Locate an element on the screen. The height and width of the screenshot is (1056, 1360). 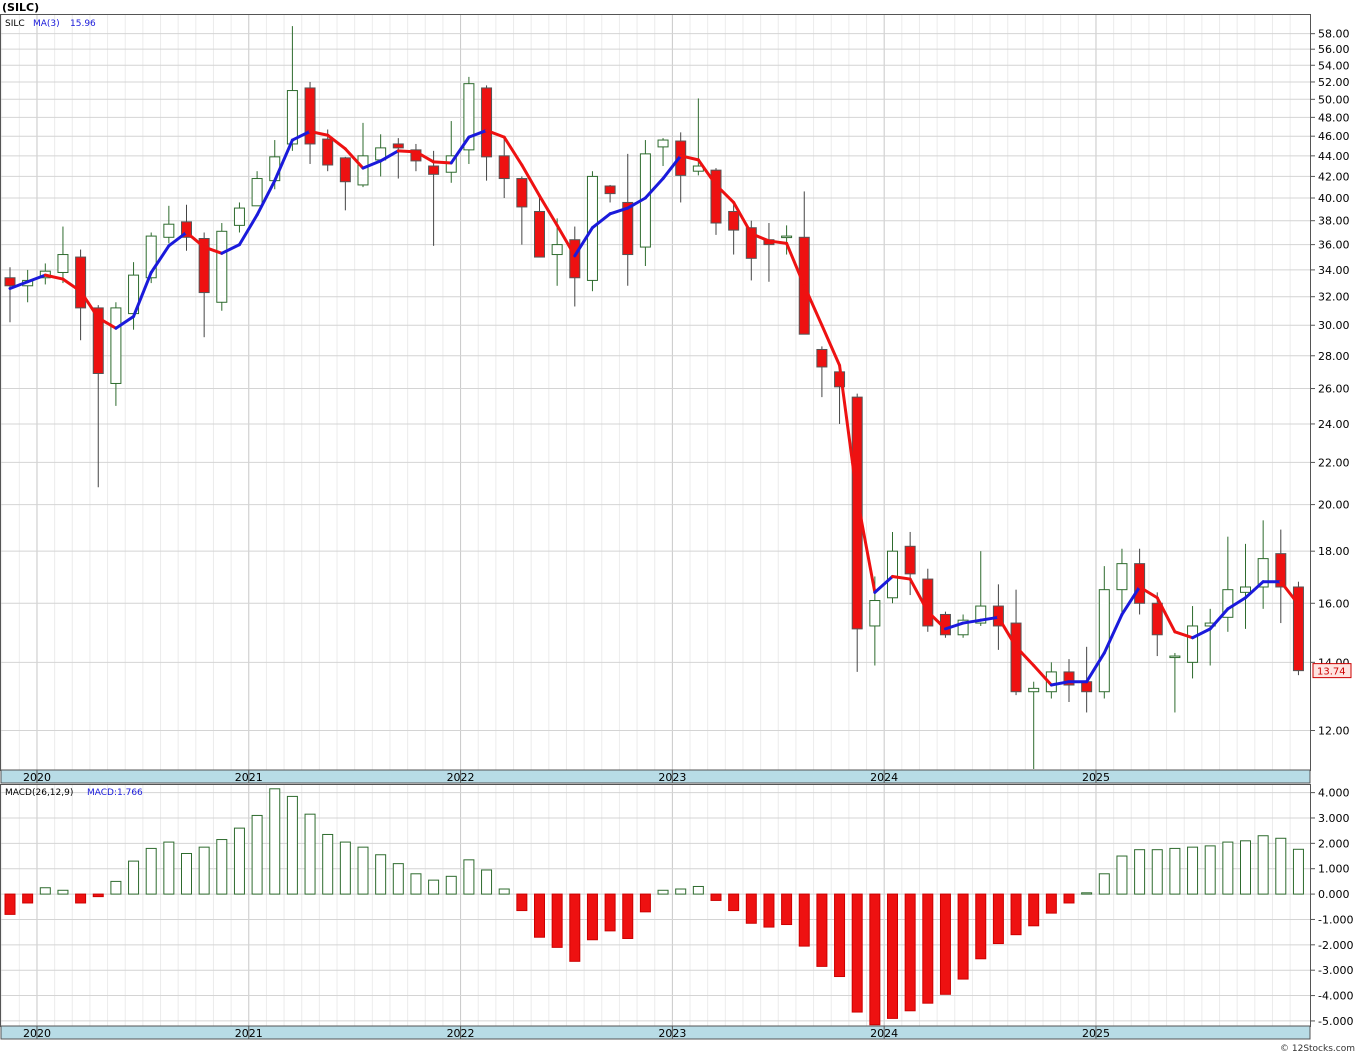
price-tick-label: 16.00 is located at coordinates (1334, 603).